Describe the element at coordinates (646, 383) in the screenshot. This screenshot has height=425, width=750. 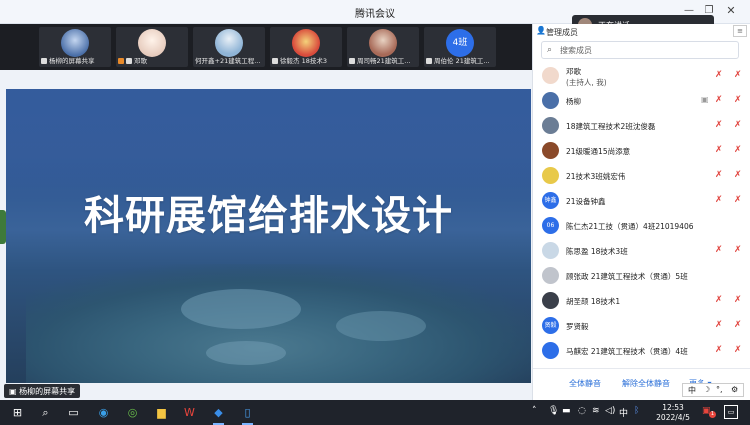
I see `unmute-all-button: 解除全体静音` at that location.